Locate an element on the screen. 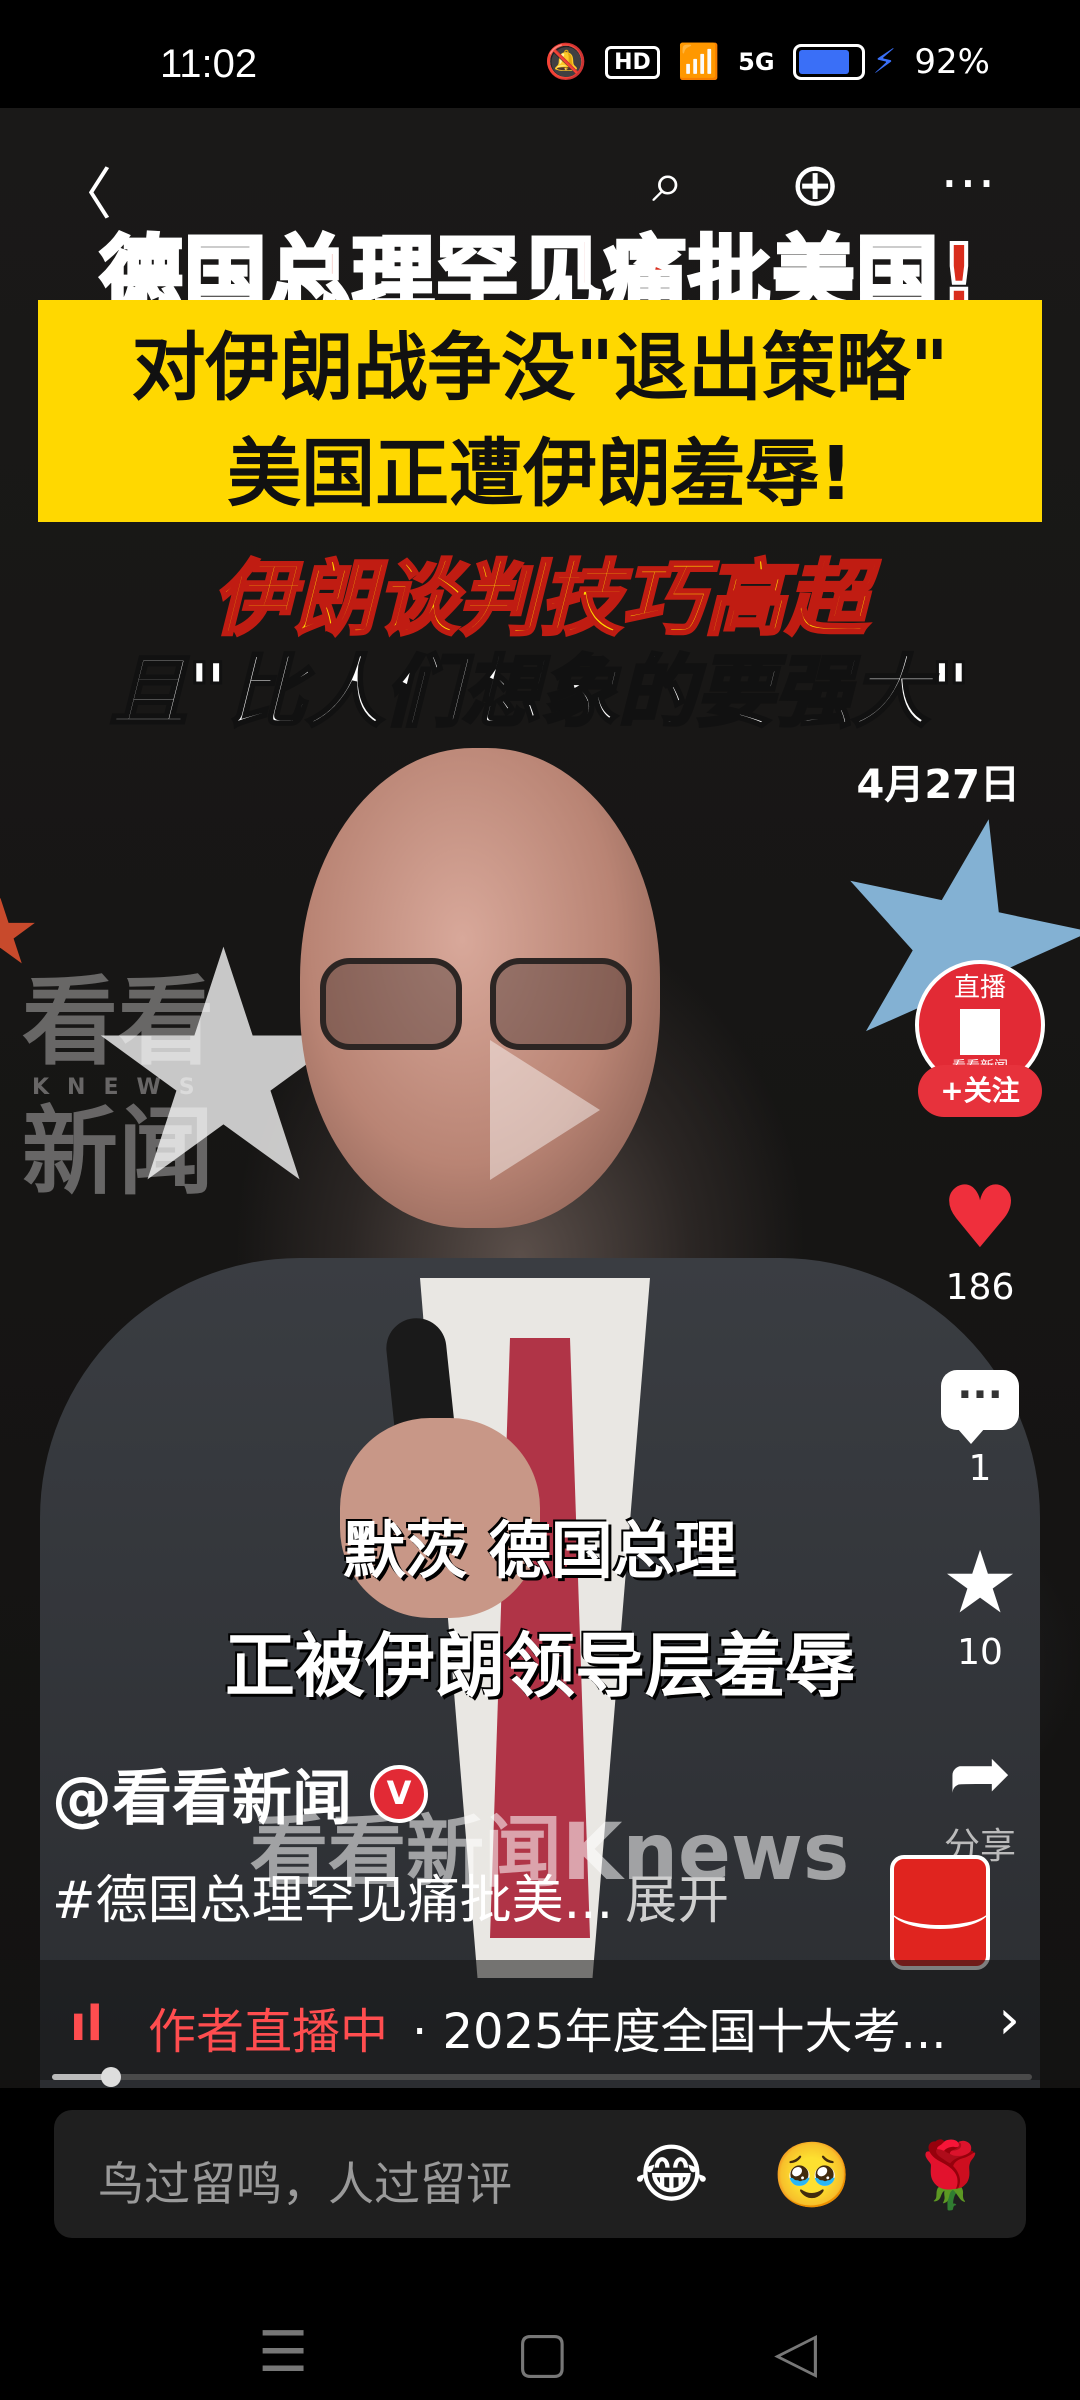  post-author: @看看新闻 V is located at coordinates (240, 1793).